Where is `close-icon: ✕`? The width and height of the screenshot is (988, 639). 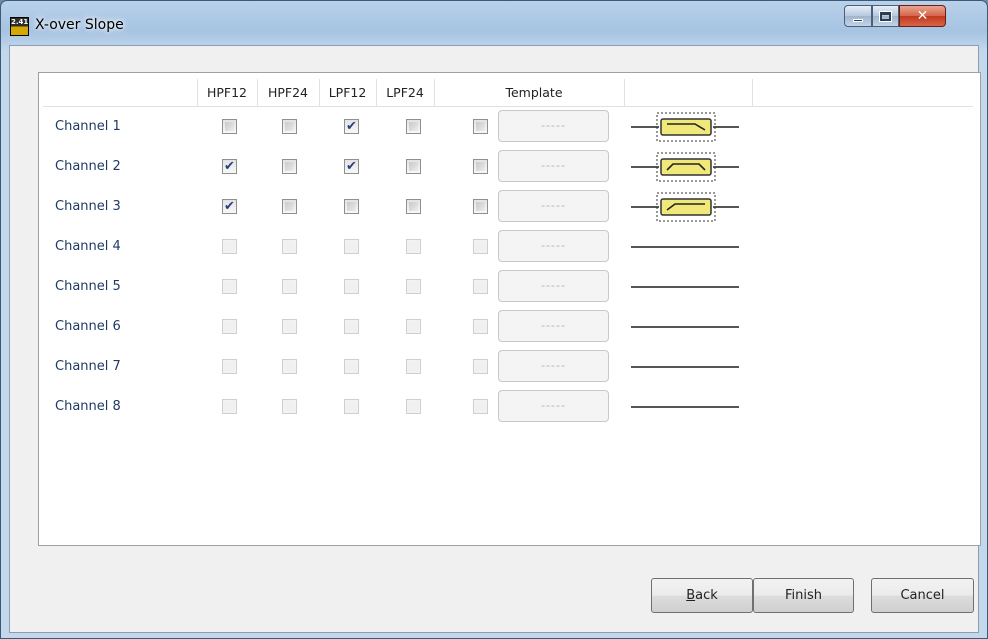
close-icon: ✕ is located at coordinates (922, 16).